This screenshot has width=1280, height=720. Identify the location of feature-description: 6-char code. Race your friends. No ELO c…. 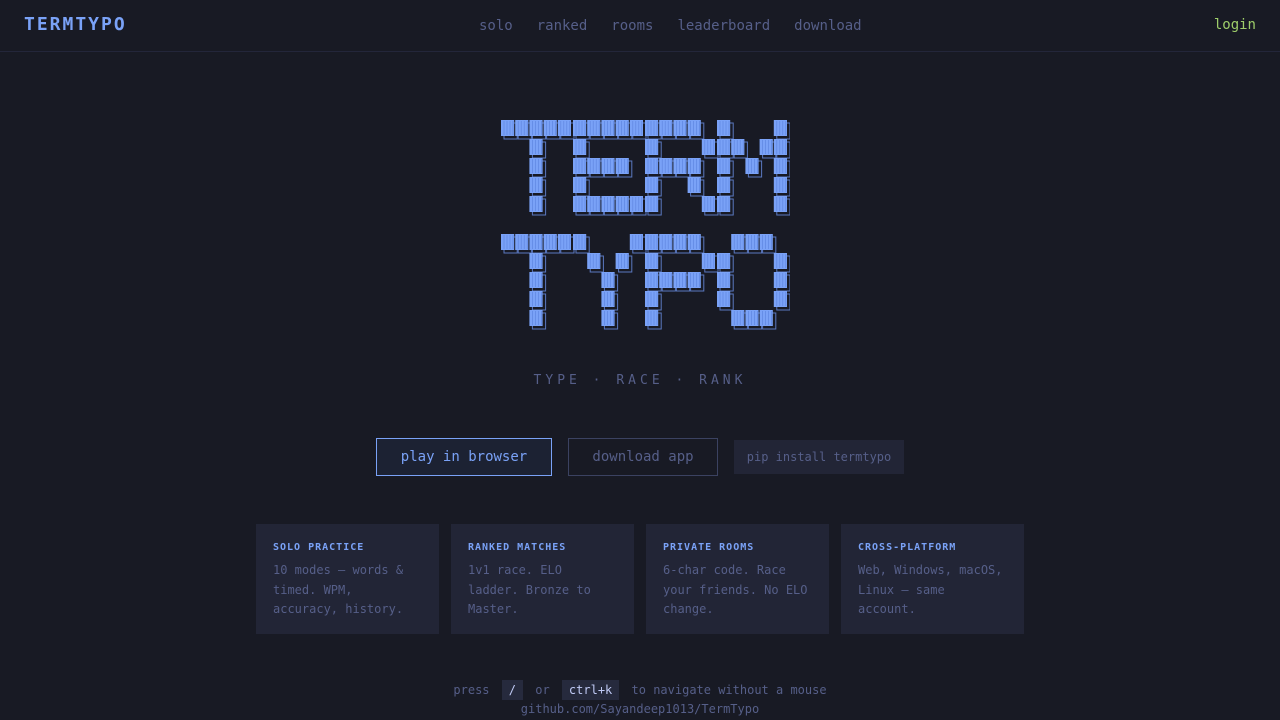
(735, 589).